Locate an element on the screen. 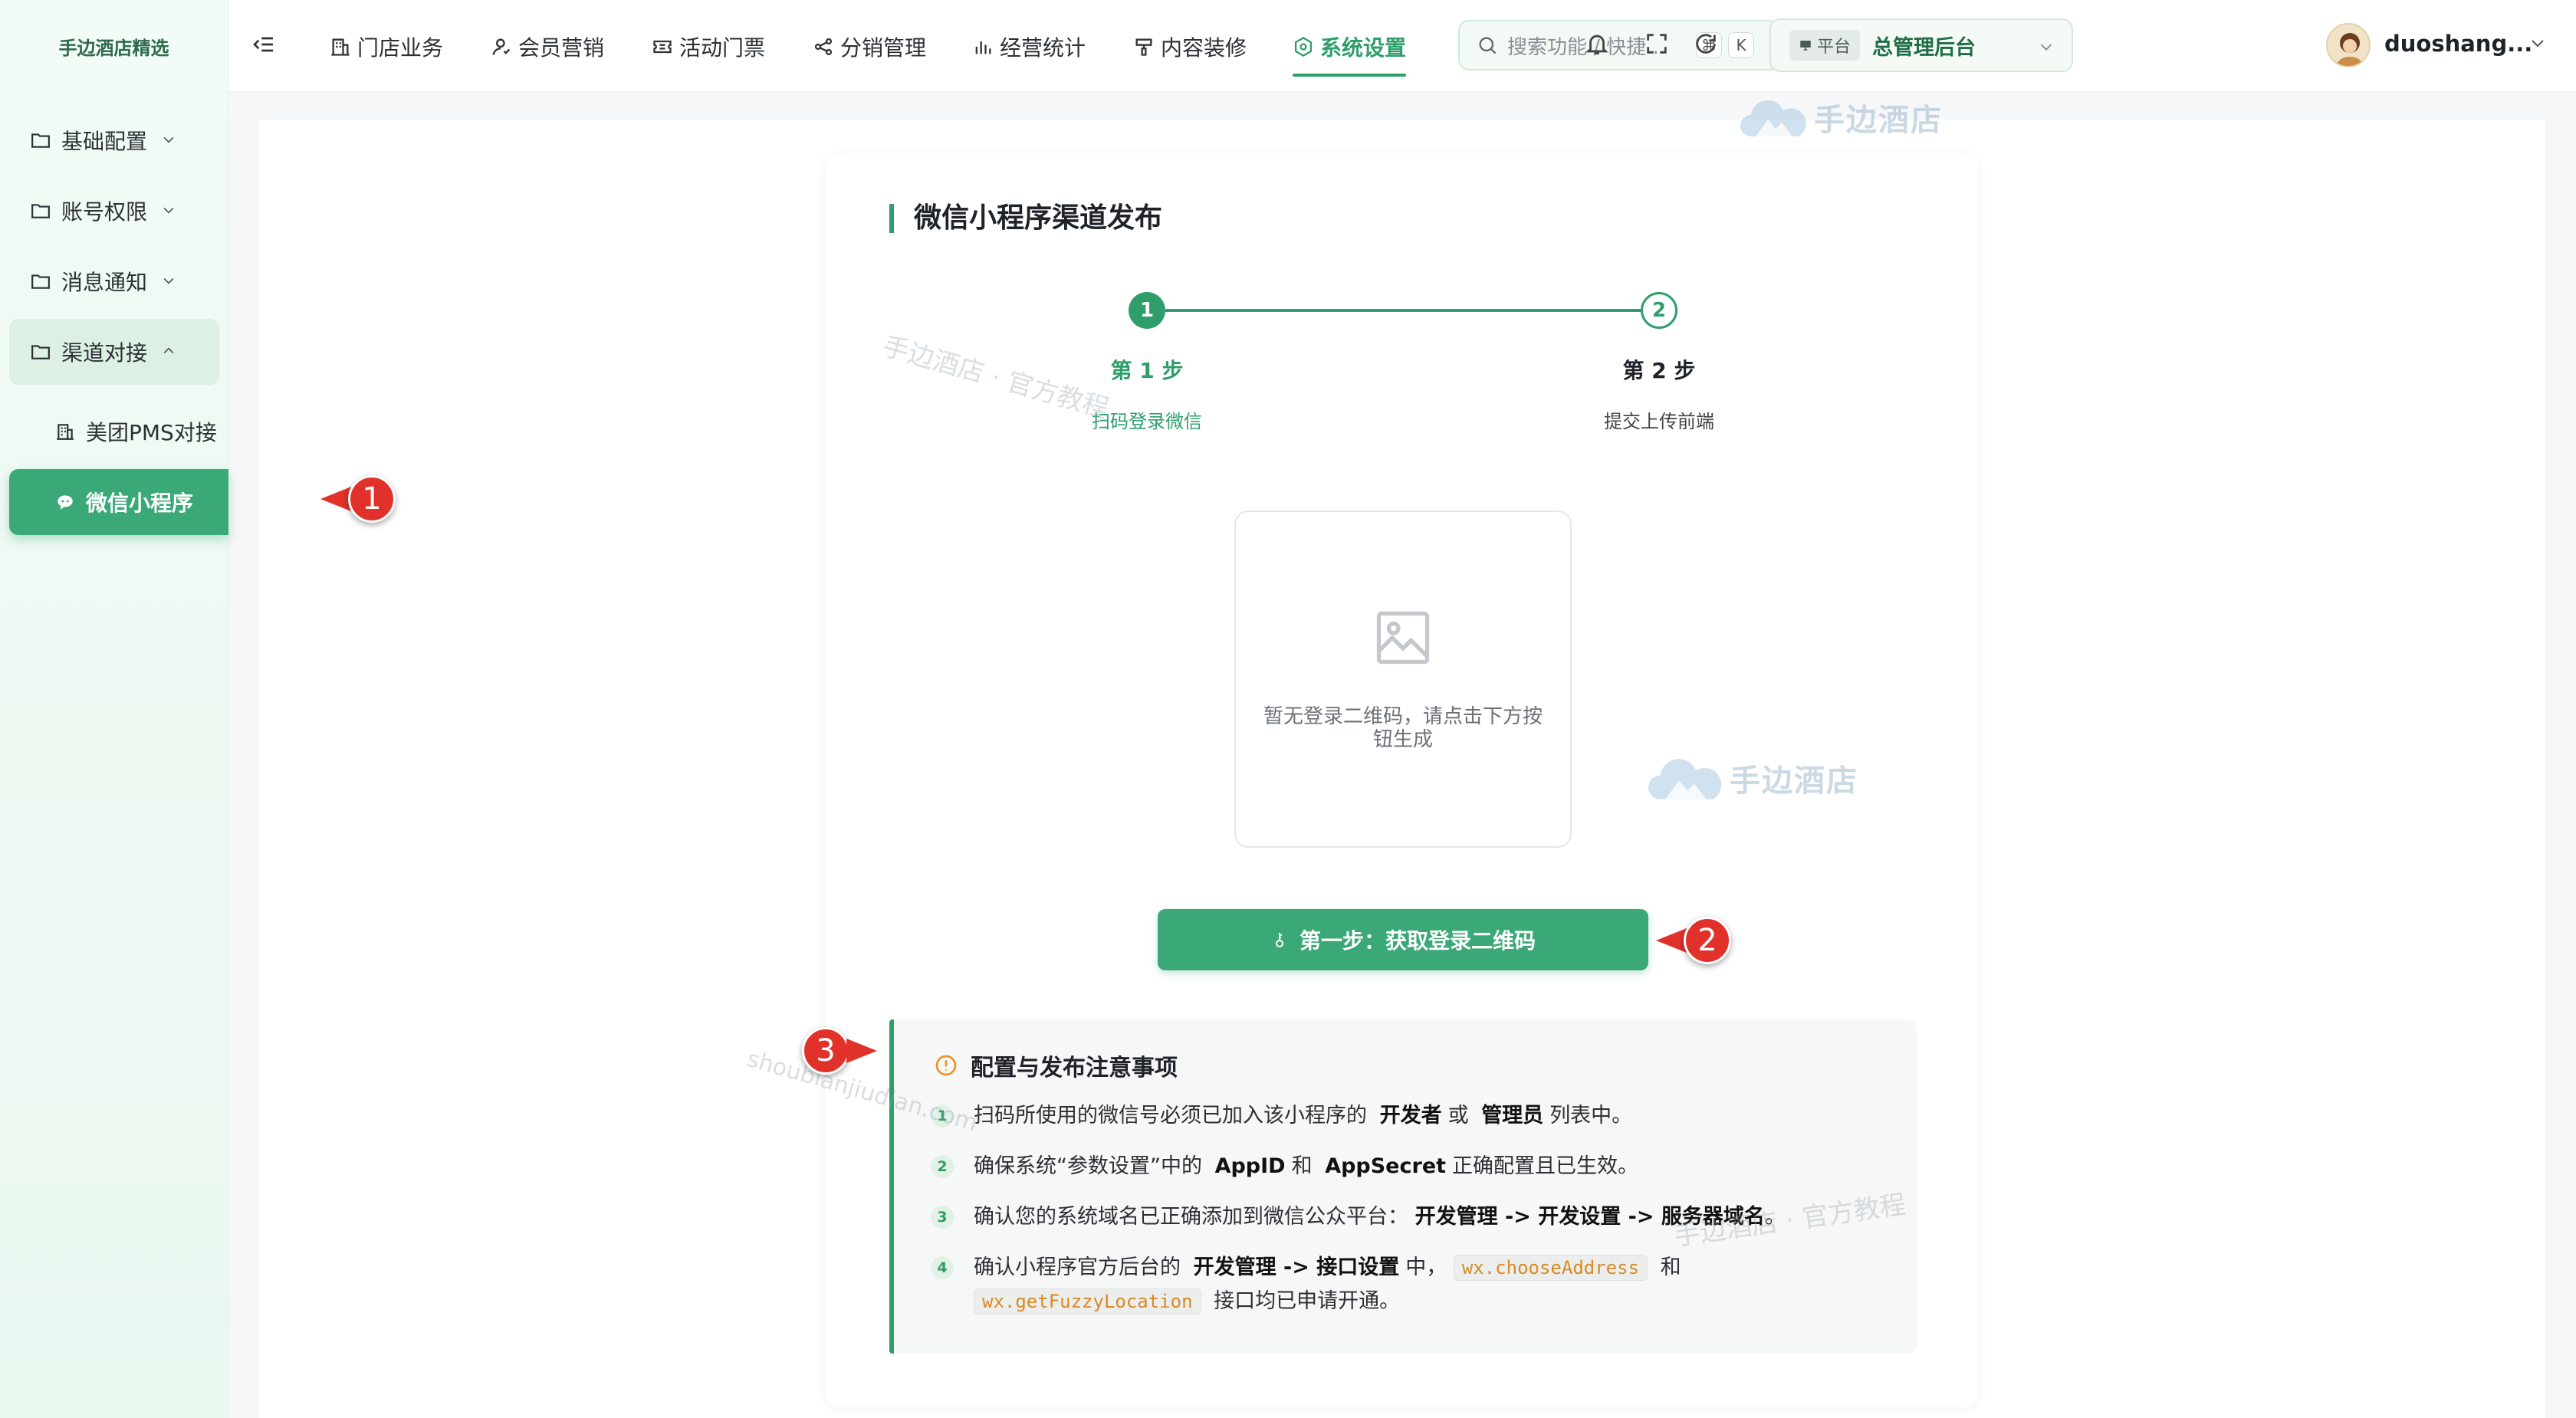 The image size is (2576, 1418). sidebar-item-label: 账号权限 is located at coordinates (105, 212).